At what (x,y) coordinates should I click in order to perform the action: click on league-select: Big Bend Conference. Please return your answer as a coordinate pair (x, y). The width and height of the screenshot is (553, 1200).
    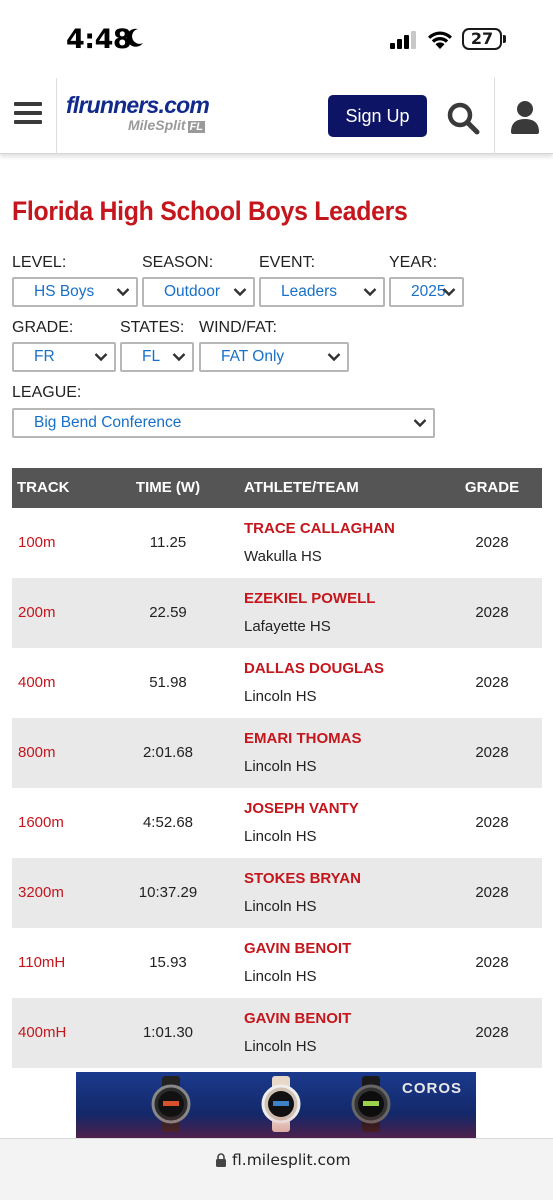
    Looking at the image, I should click on (223, 423).